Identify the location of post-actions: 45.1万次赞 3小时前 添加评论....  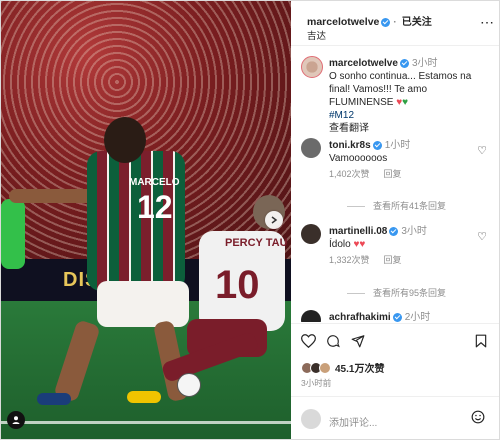
(395, 381).